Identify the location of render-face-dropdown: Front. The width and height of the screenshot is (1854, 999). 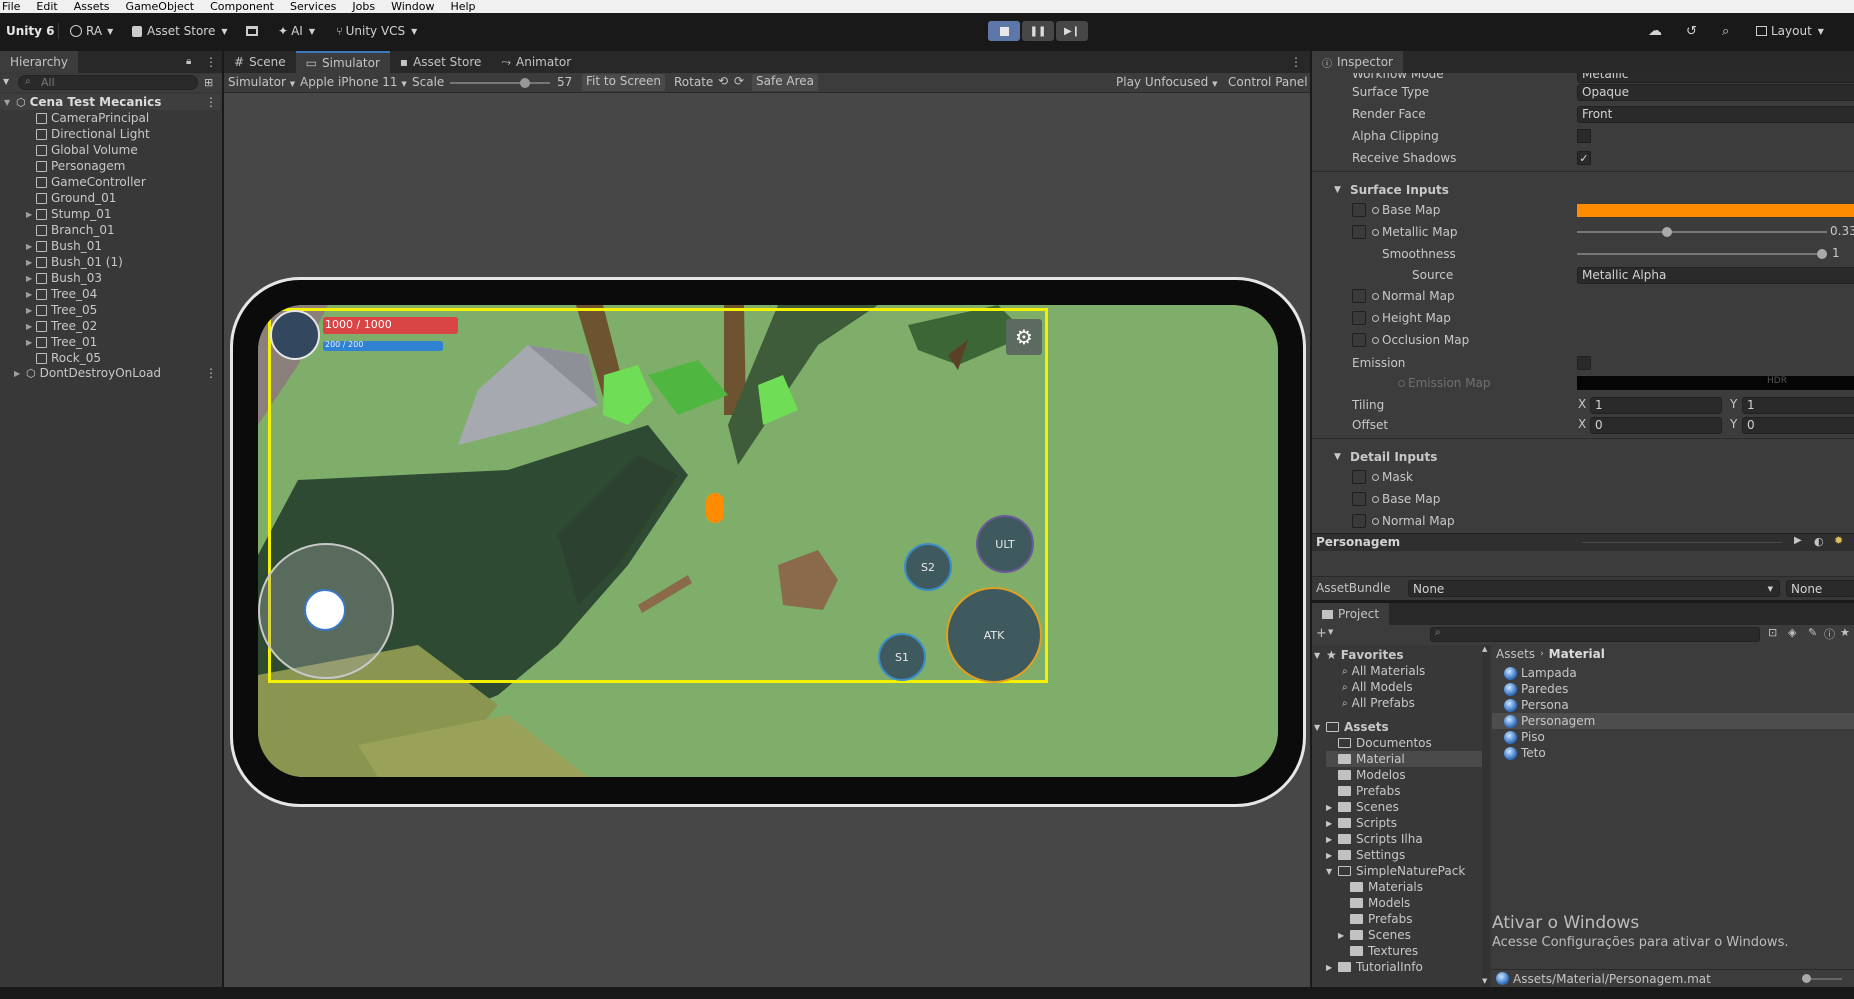
(1715, 114).